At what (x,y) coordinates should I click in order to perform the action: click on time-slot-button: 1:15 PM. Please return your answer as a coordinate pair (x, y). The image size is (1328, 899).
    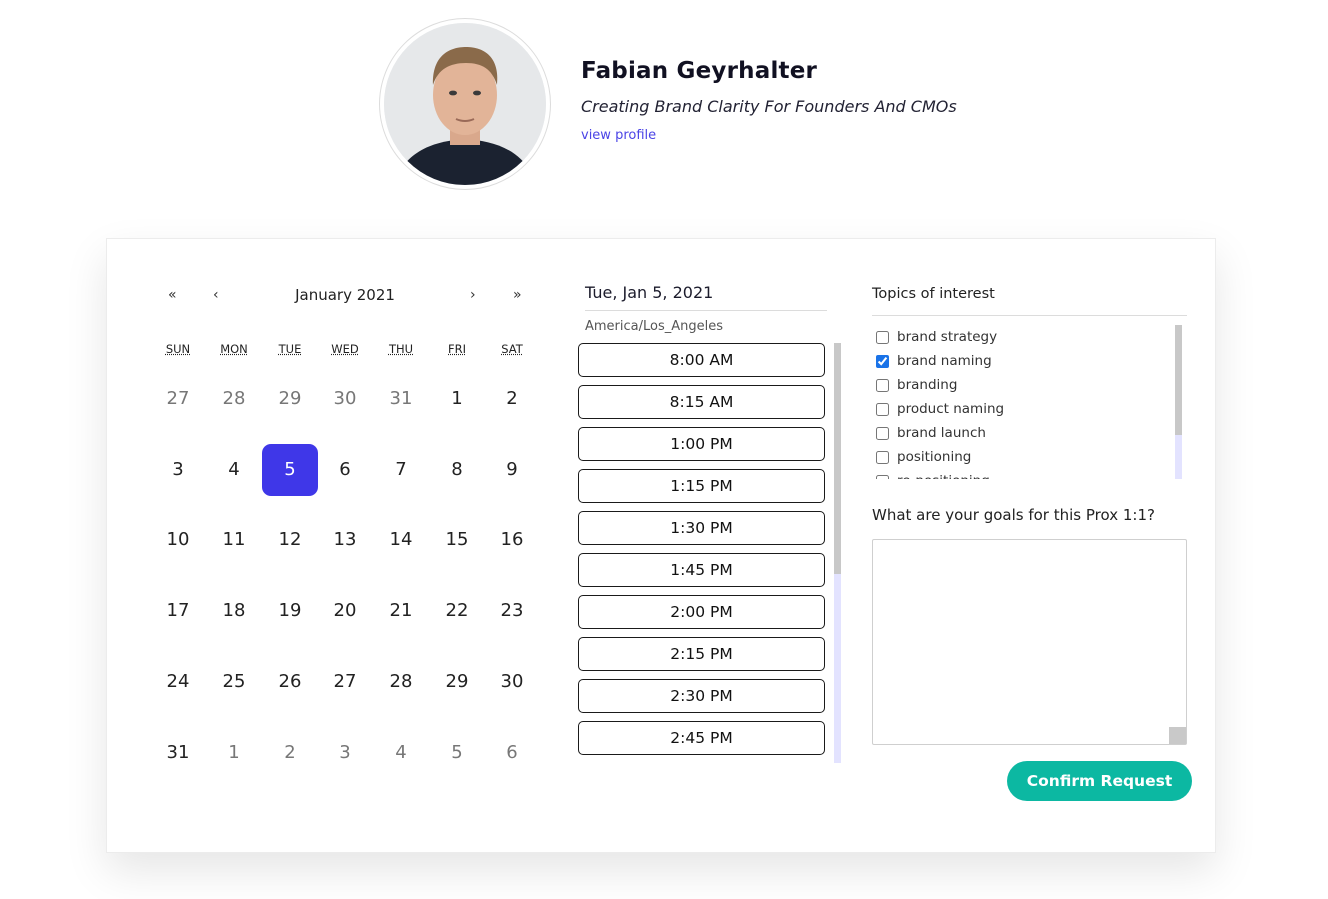
    Looking at the image, I should click on (701, 486).